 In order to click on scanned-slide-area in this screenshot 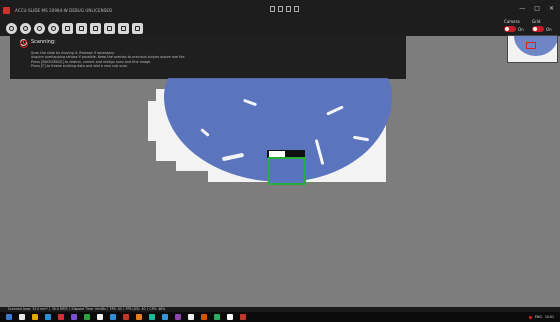, I will do `click(270, 131)`.